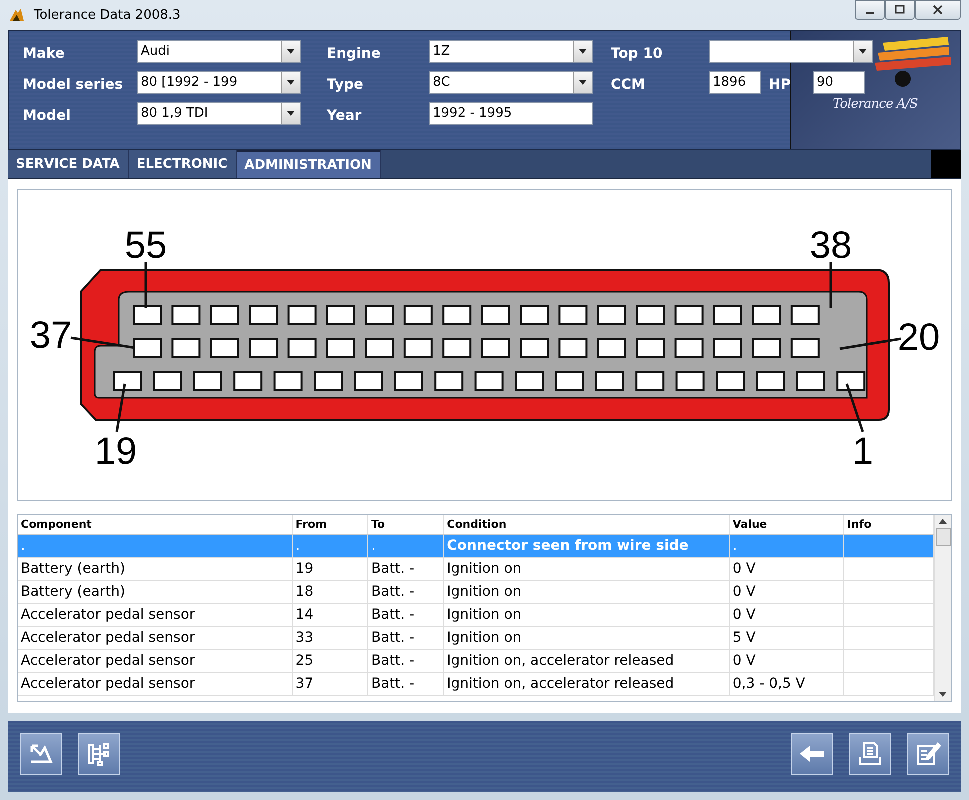  What do you see at coordinates (47, 116) in the screenshot?
I see `field-label: Model` at bounding box center [47, 116].